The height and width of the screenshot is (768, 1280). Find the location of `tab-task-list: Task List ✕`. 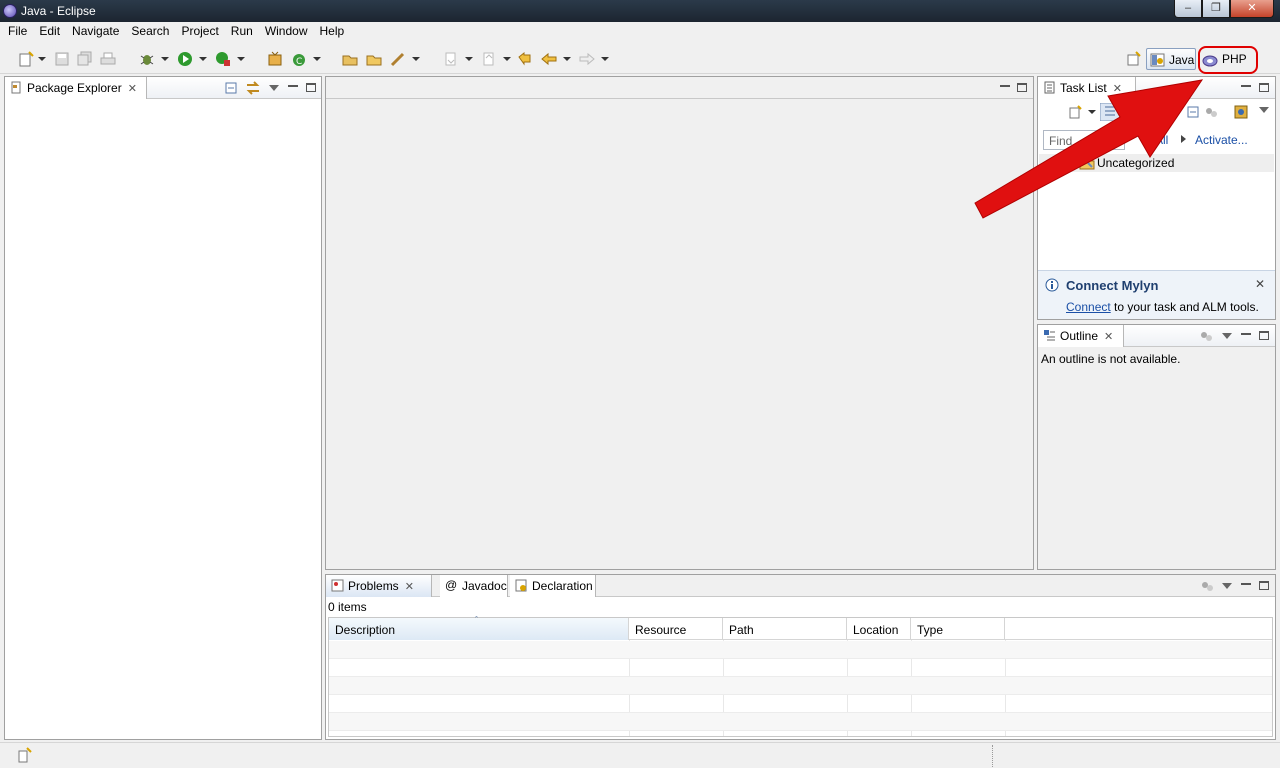

tab-task-list: Task List ✕ is located at coordinates (1087, 88).